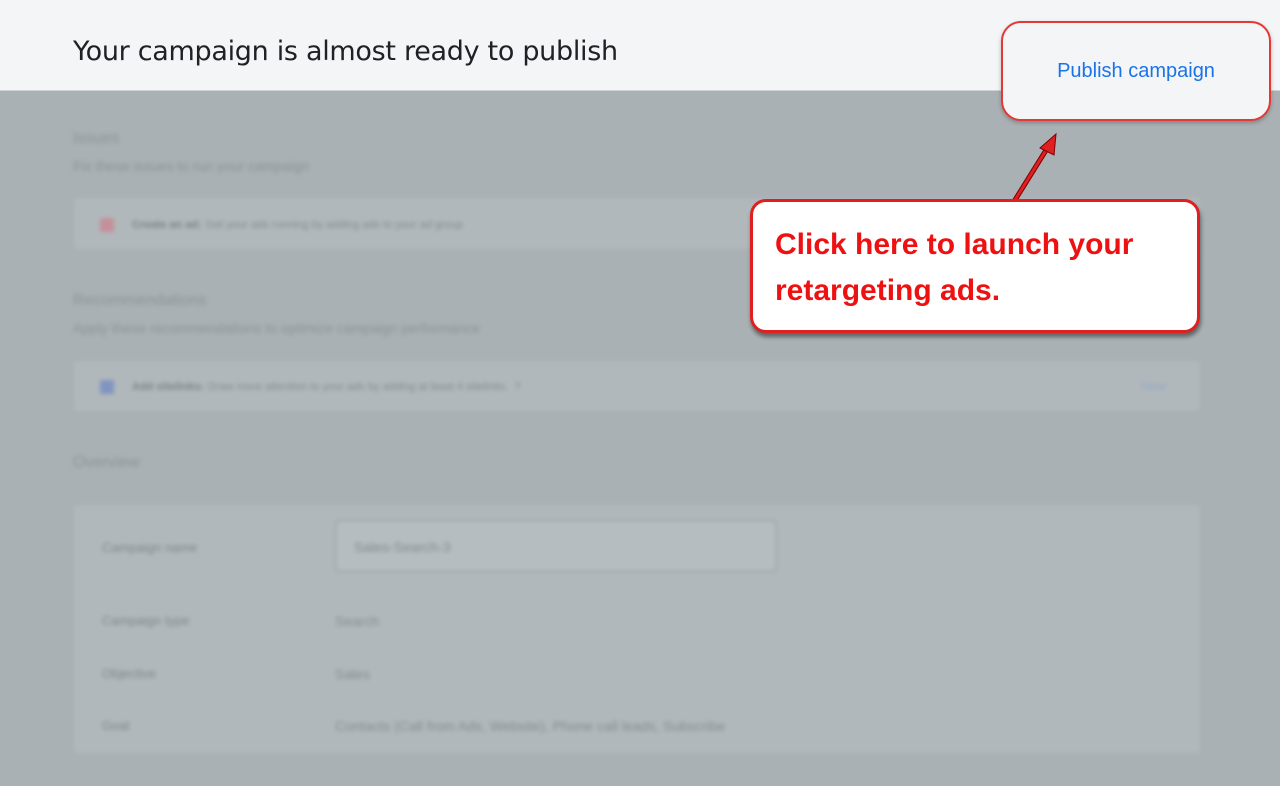  What do you see at coordinates (140, 300) in the screenshot?
I see `recommendations-title: Recommendations` at bounding box center [140, 300].